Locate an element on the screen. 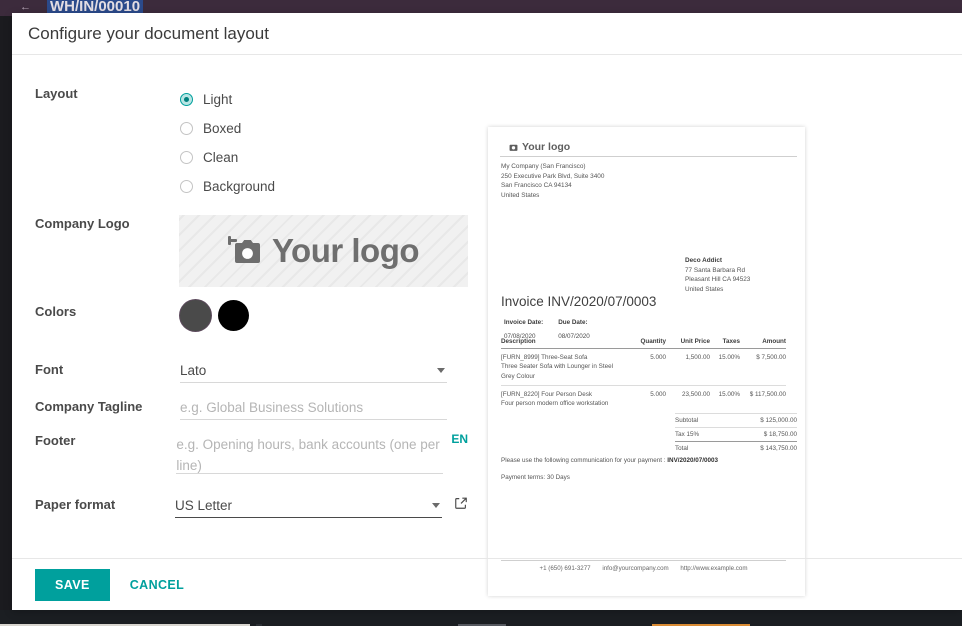 The width and height of the screenshot is (962, 626). field-row-footer: Footer EN is located at coordinates (251, 453).